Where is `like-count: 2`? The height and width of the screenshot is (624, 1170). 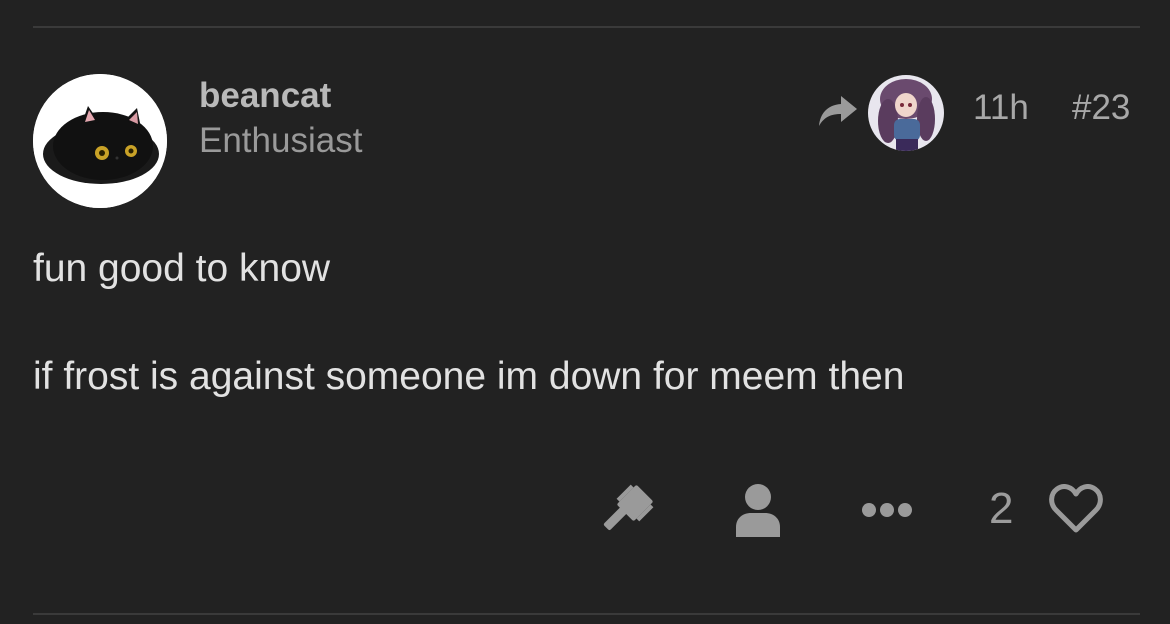
like-count: 2 is located at coordinates (1001, 509).